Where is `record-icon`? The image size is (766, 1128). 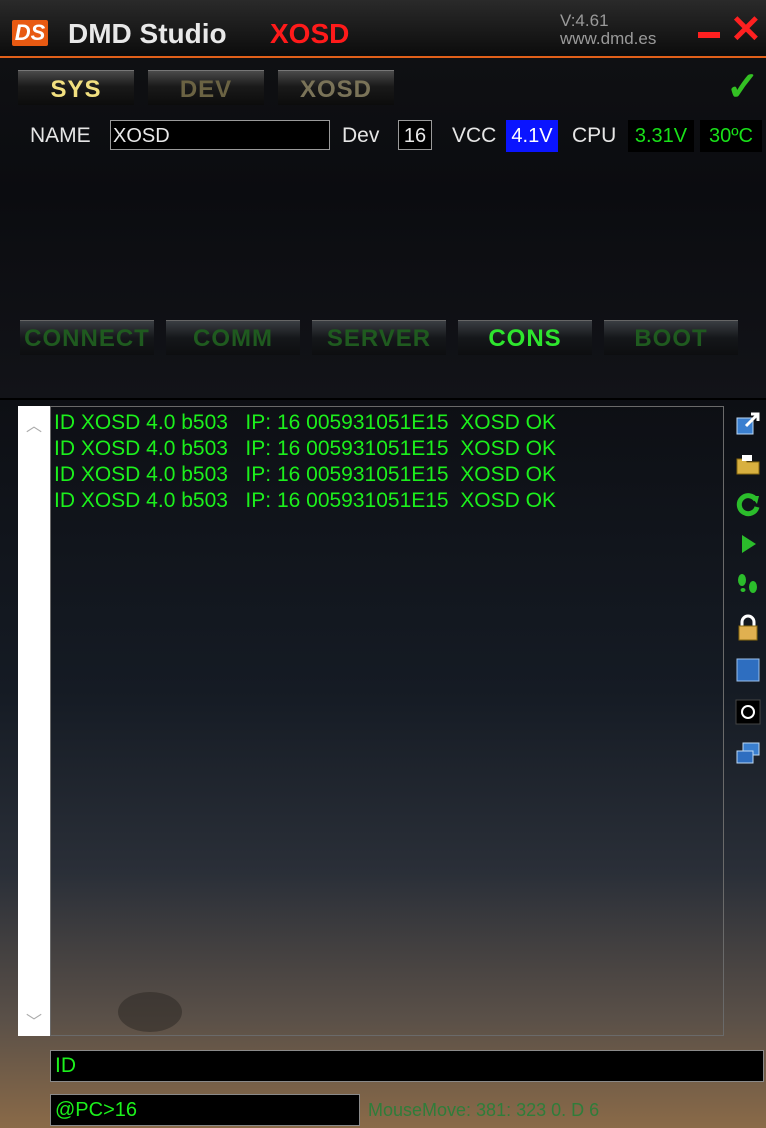 record-icon is located at coordinates (748, 712).